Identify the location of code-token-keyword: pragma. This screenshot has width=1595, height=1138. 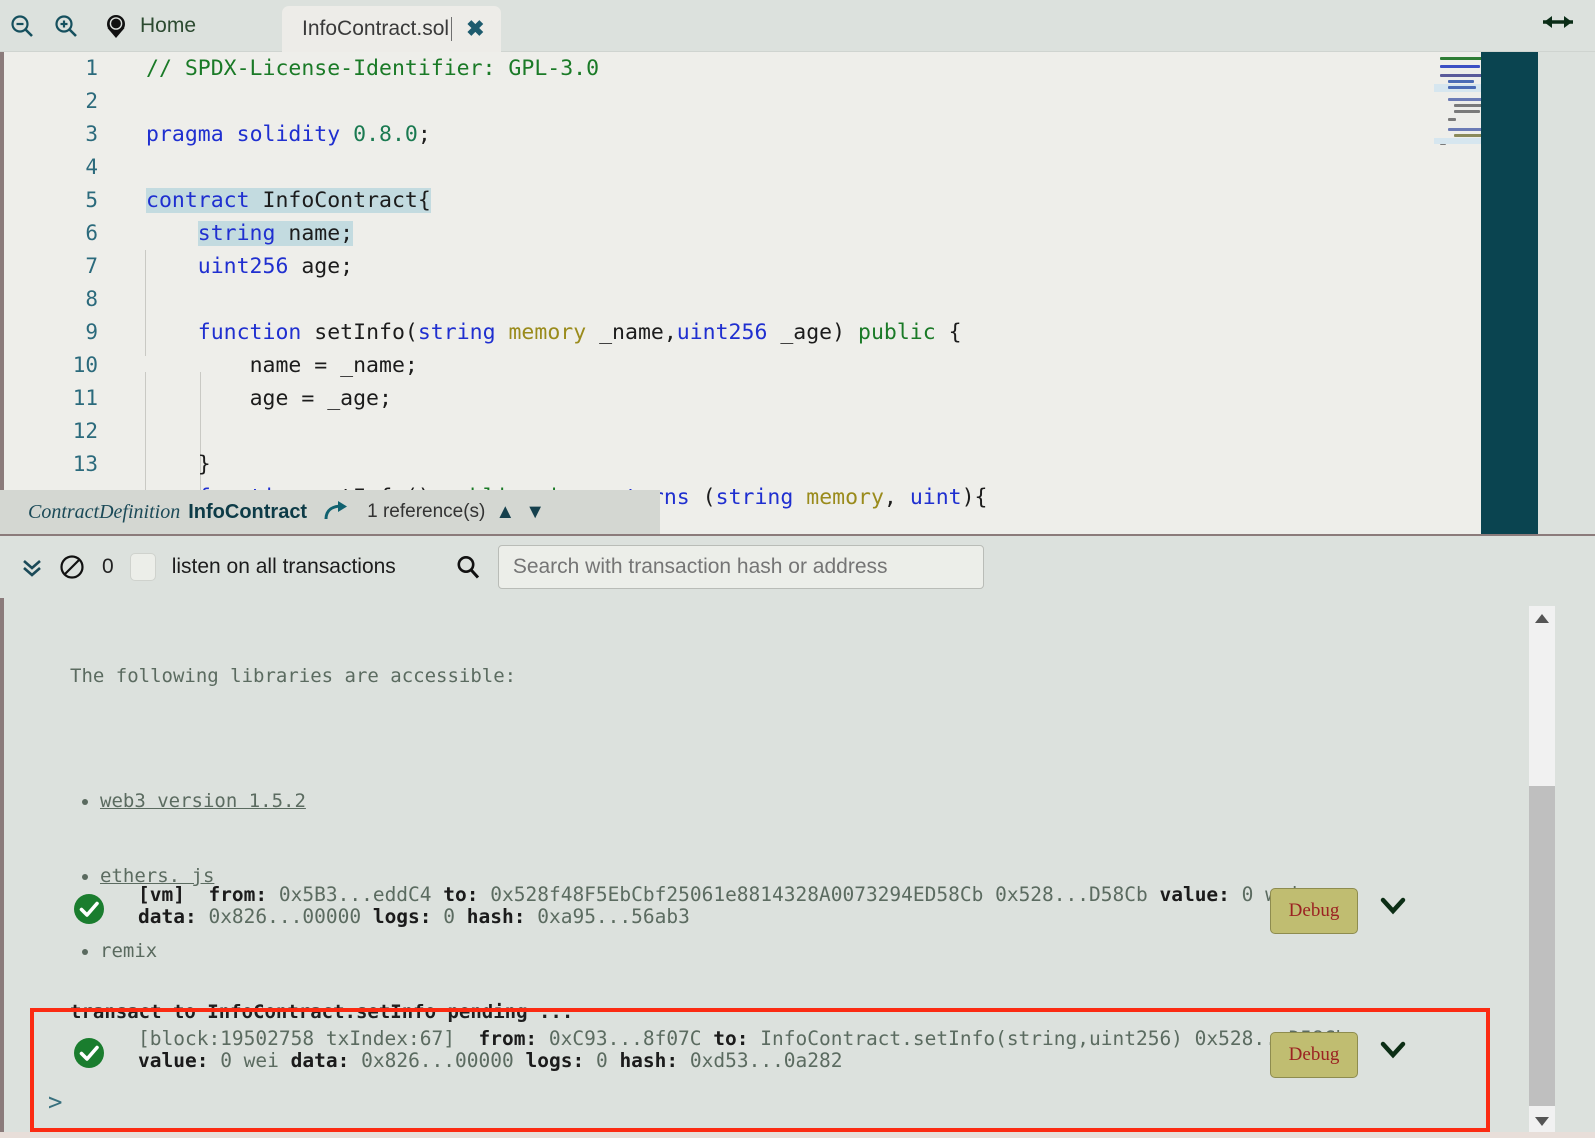
(185, 134).